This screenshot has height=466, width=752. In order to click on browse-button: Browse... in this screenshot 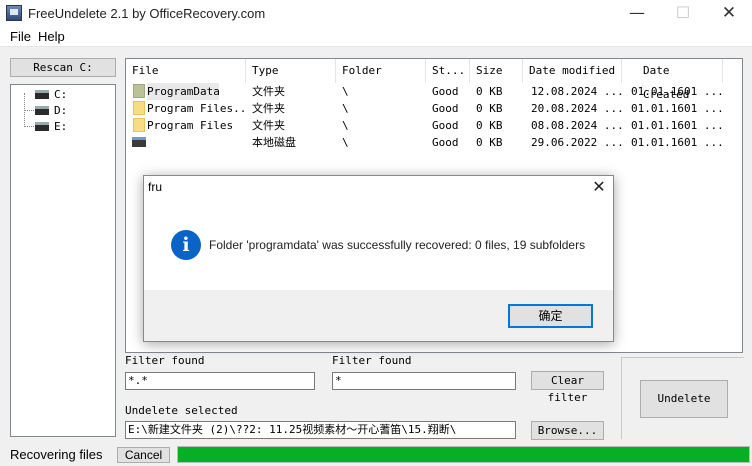, I will do `click(567, 430)`.